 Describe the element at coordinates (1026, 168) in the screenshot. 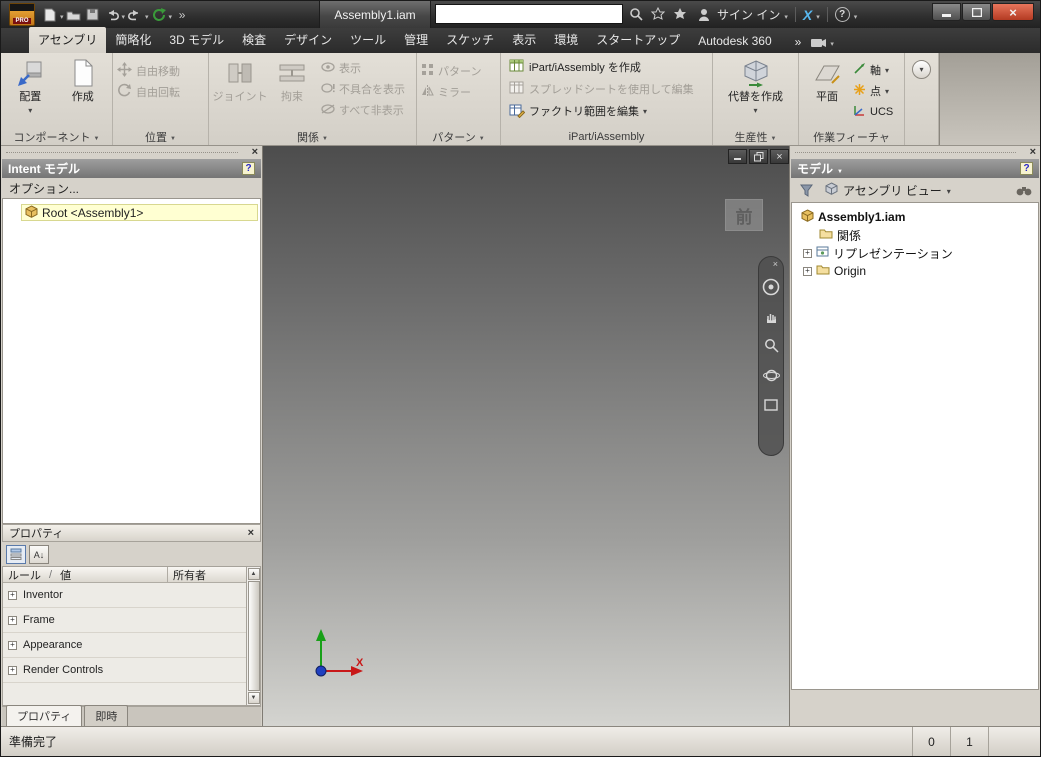

I see `model-help-icon` at that location.